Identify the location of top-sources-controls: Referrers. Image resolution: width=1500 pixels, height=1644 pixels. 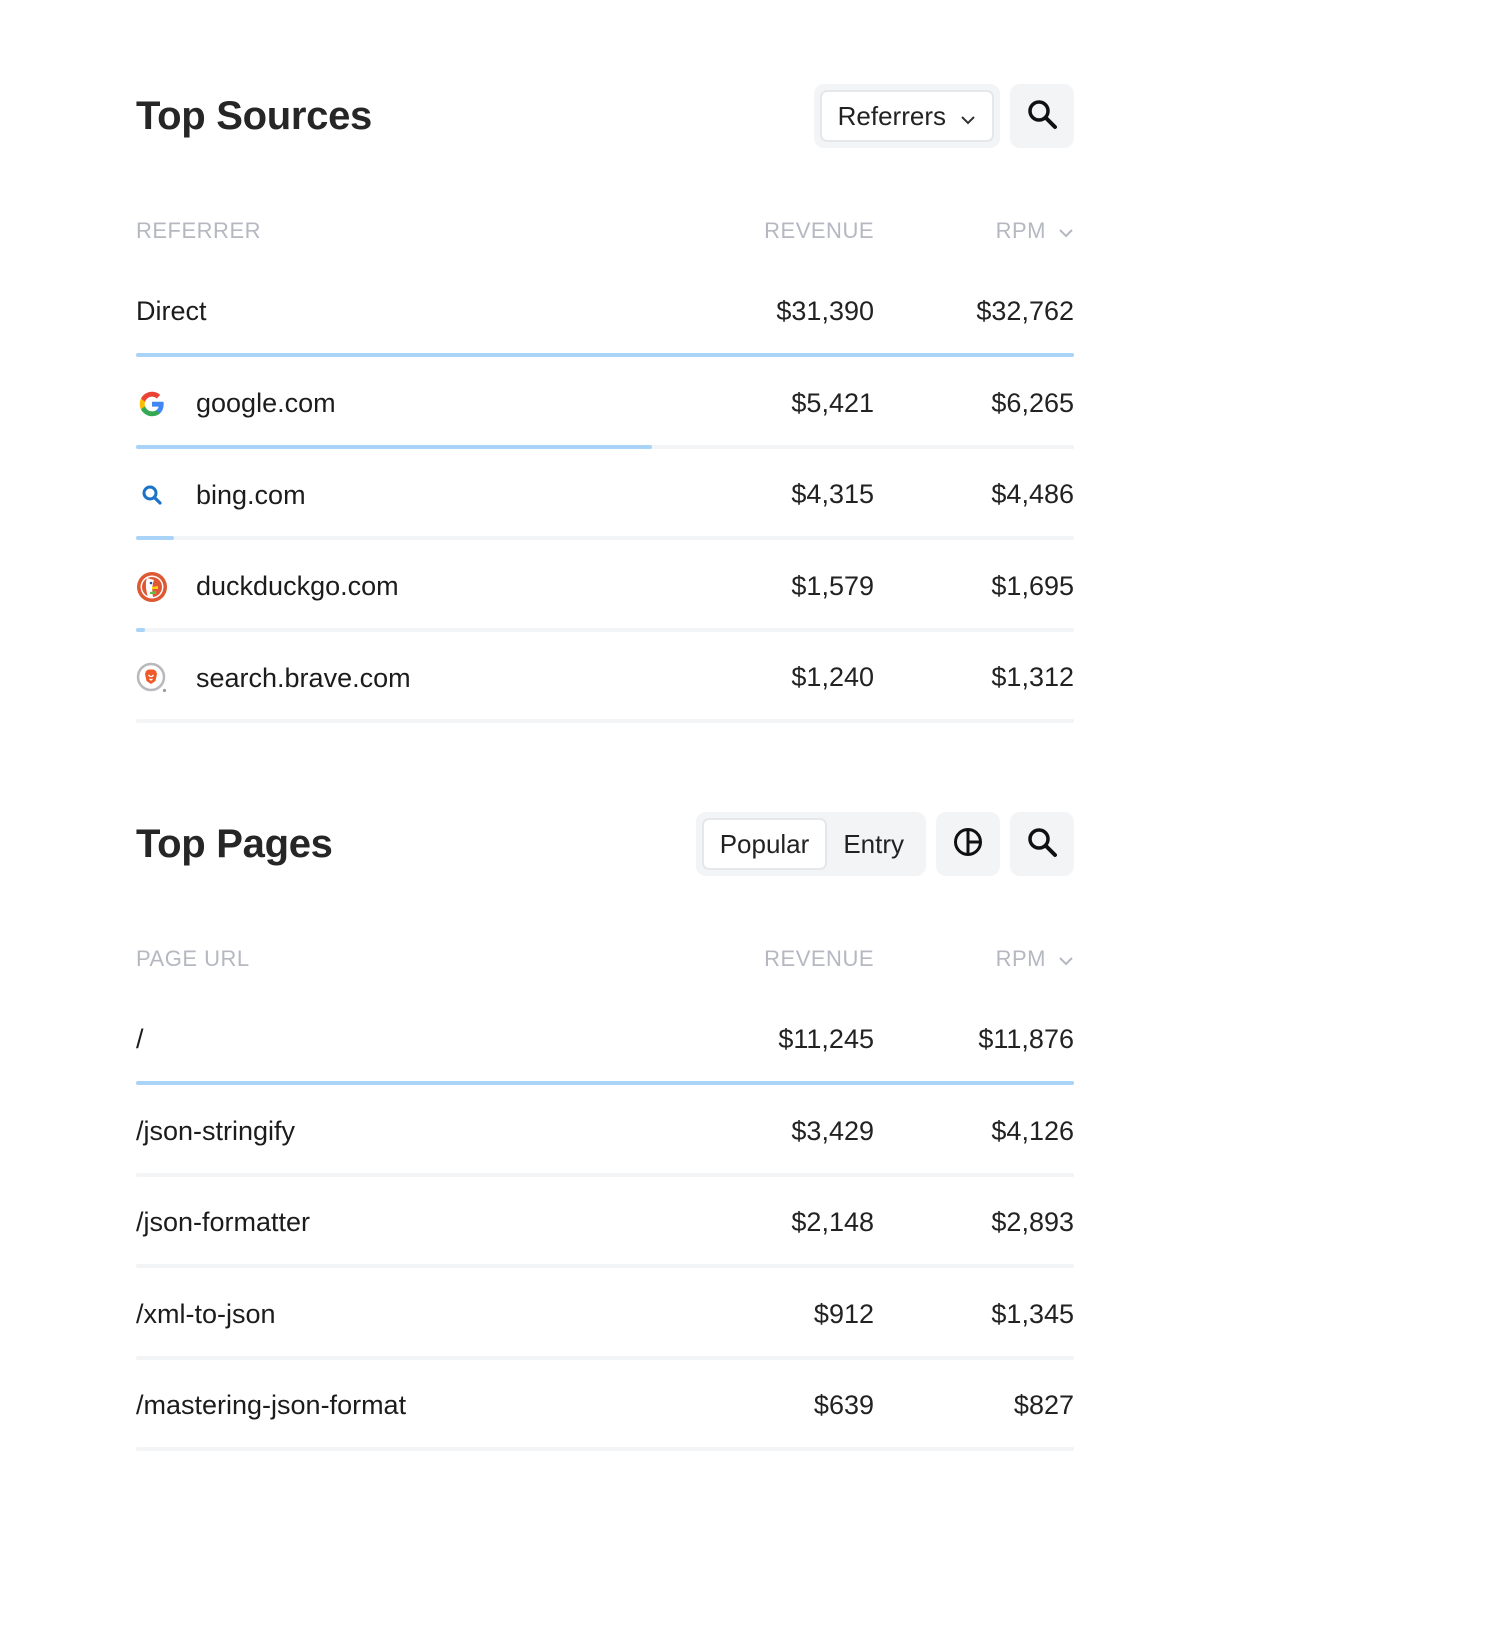
(943, 116).